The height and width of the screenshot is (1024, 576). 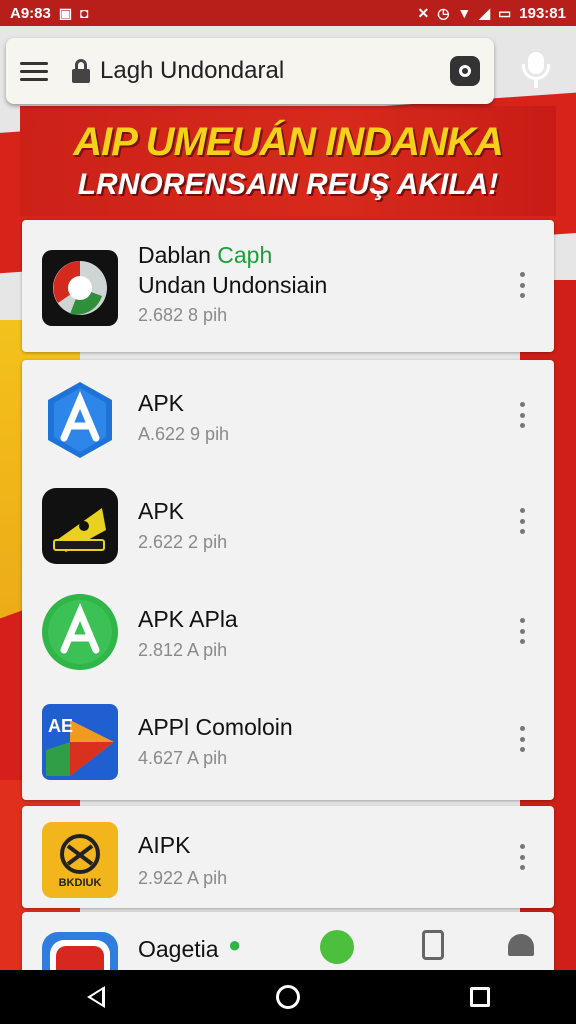 I want to click on home-icon, so click(x=288, y=997).